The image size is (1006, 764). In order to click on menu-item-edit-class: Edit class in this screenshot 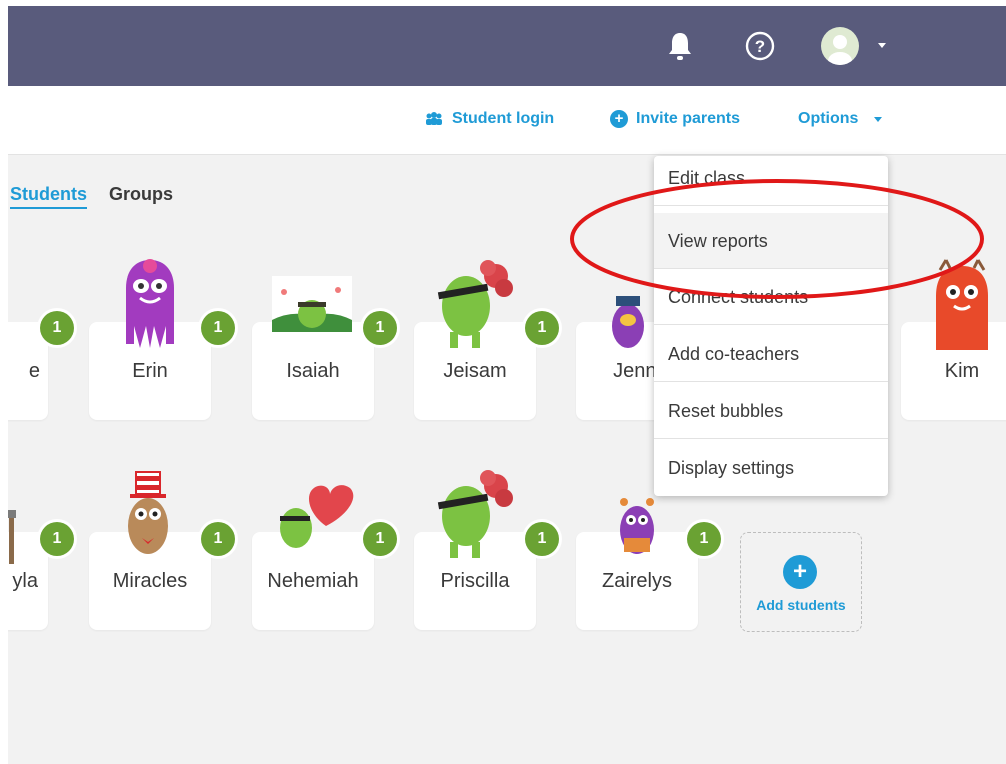, I will do `click(771, 181)`.